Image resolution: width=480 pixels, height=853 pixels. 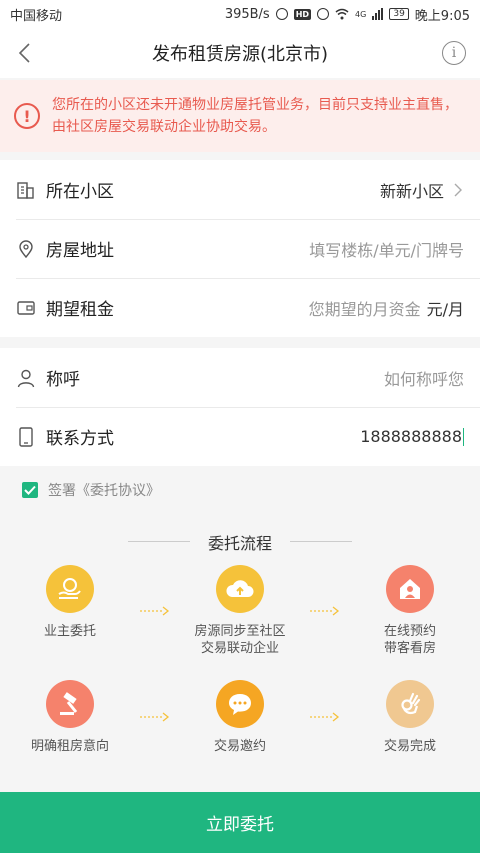 I want to click on submit-button: 立即委托, so click(x=240, y=822).